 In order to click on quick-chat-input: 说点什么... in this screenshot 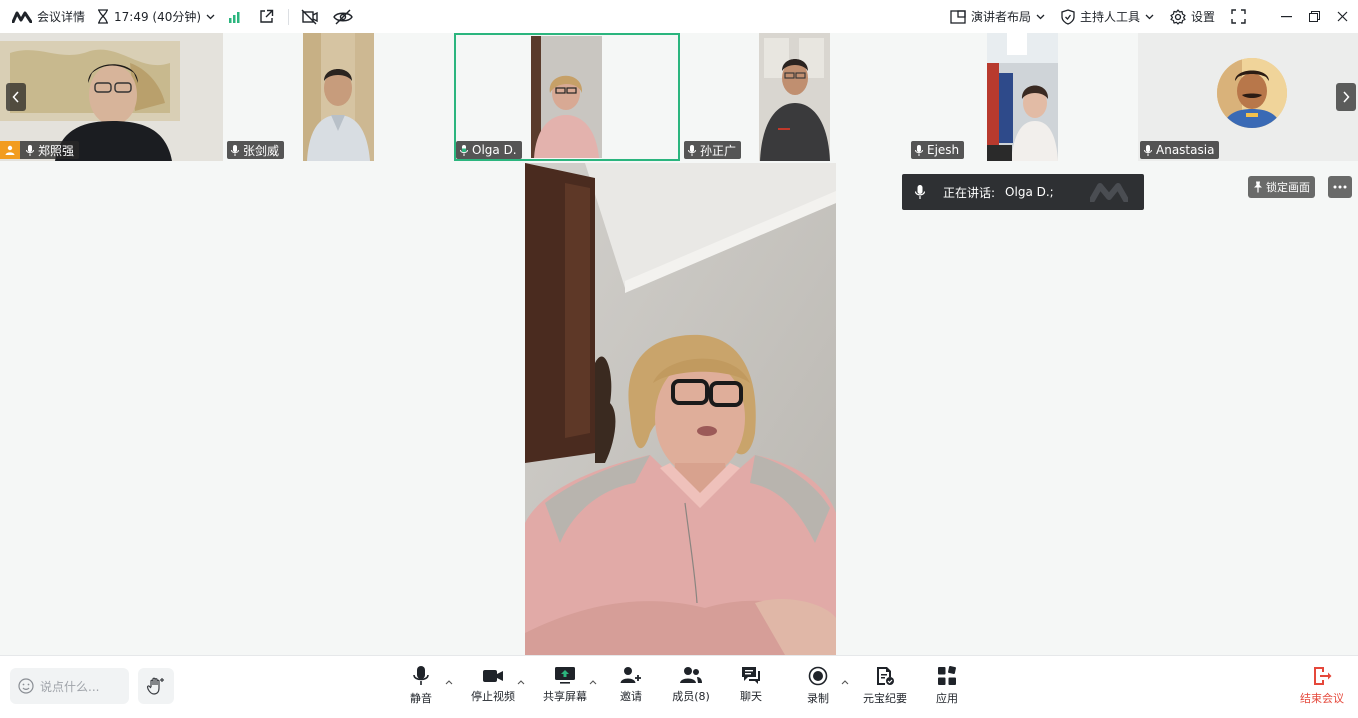, I will do `click(69, 686)`.